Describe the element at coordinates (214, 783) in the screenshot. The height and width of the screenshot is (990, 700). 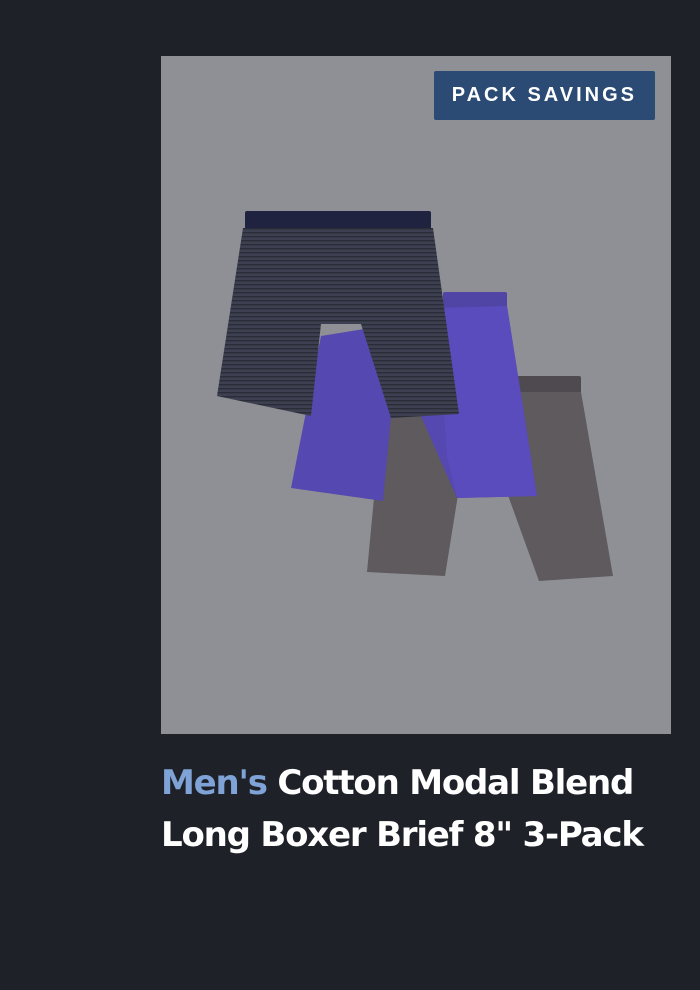
I see `gender-label: Men's` at that location.